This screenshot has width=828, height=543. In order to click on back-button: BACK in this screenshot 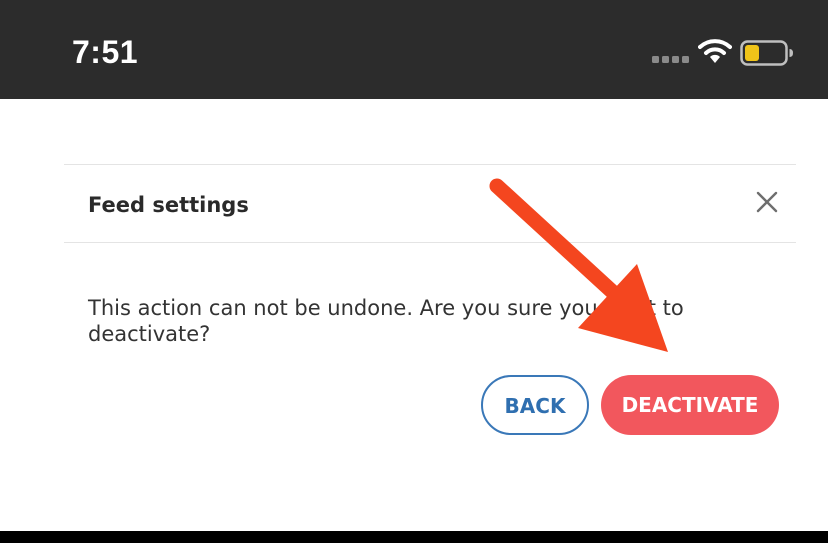, I will do `click(535, 405)`.